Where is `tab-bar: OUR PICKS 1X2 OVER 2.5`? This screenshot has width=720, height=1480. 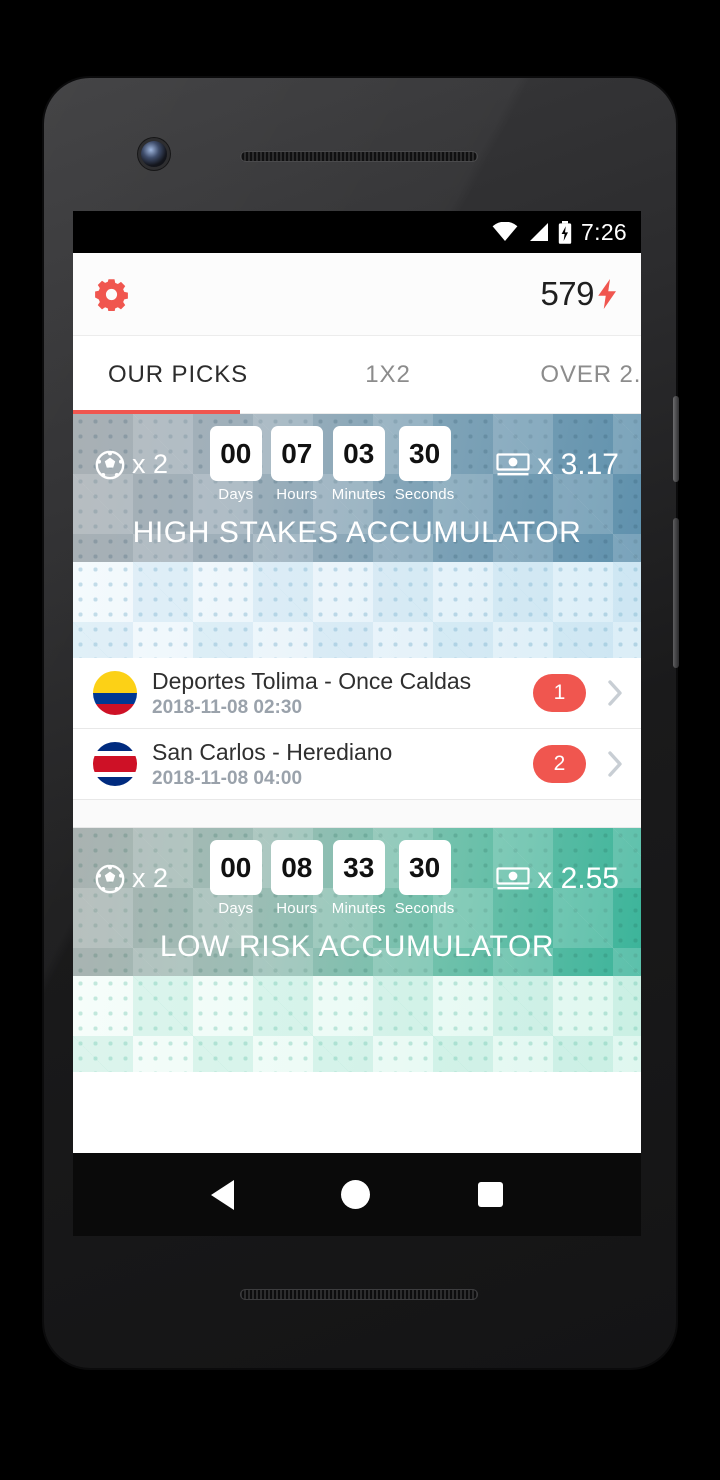
tab-bar: OUR PICKS 1X2 OVER 2.5 is located at coordinates (357, 375).